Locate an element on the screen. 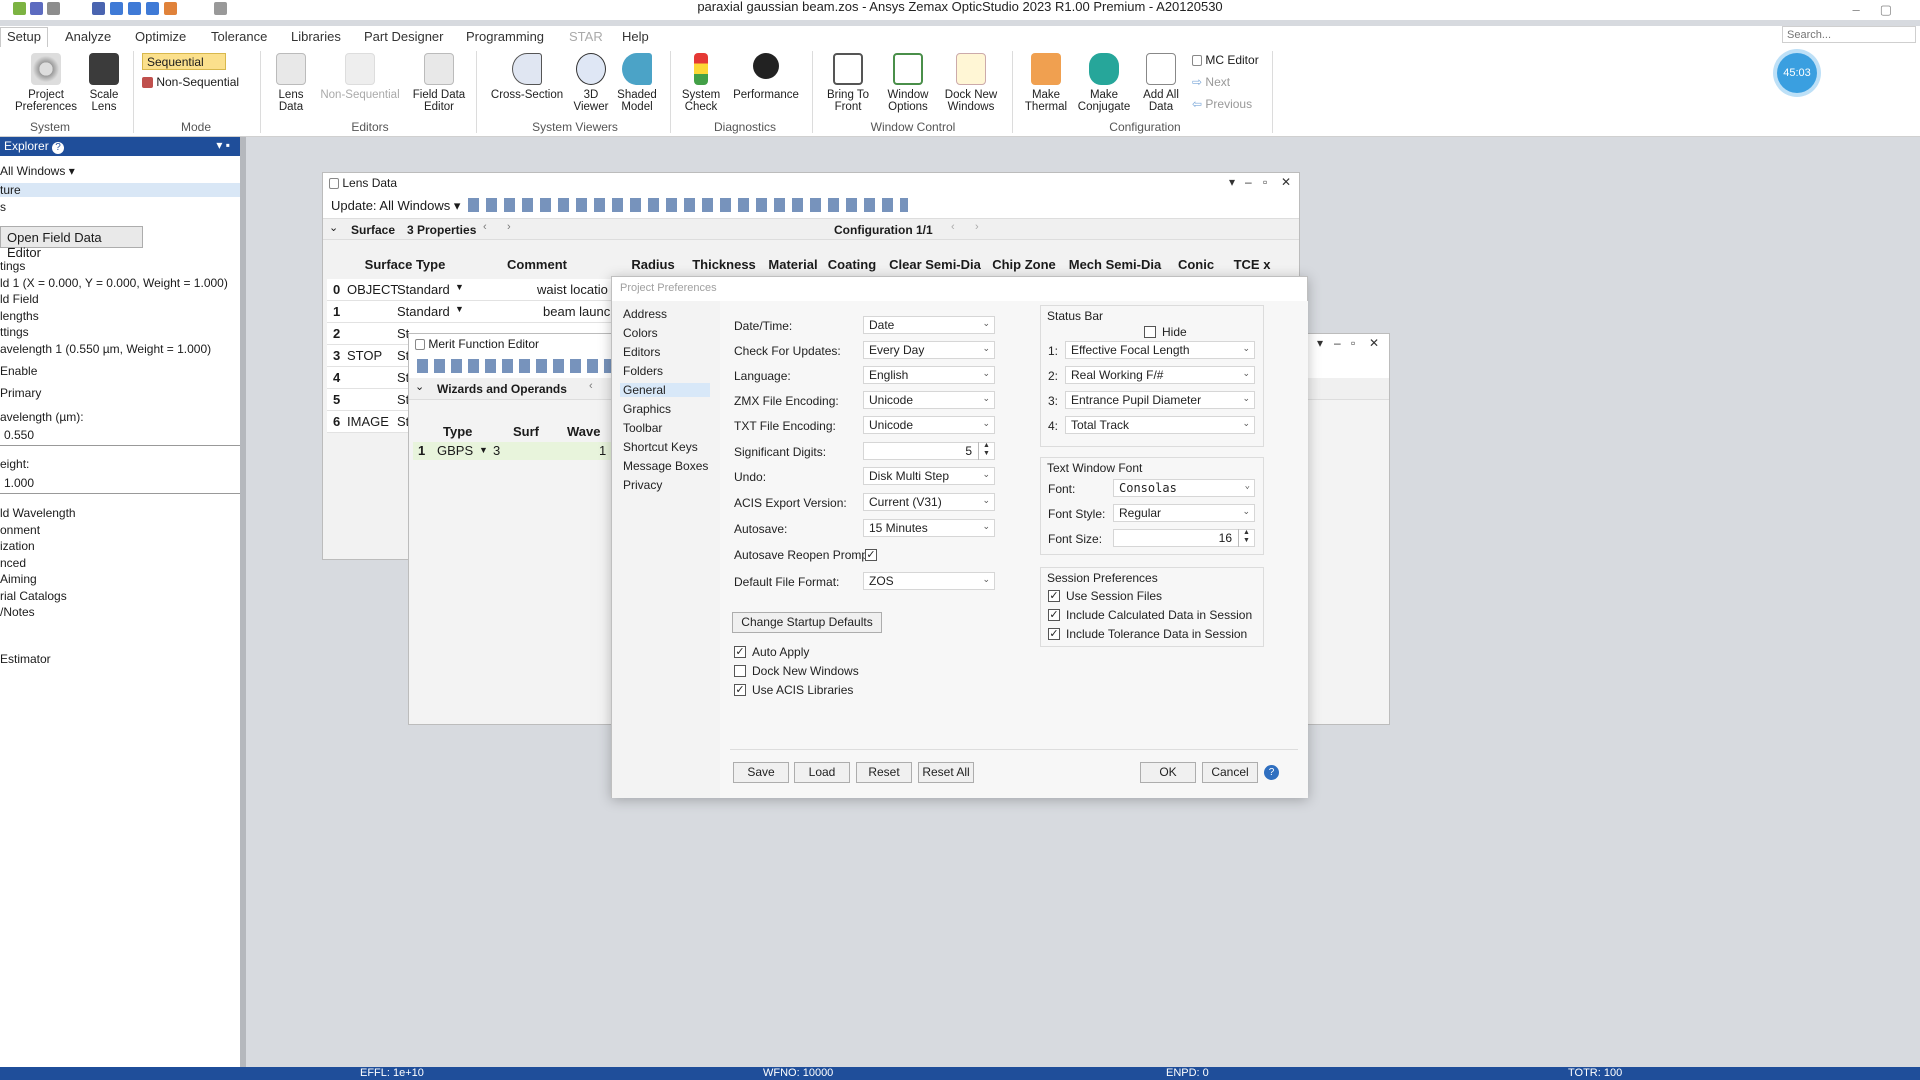 This screenshot has height=1080, width=1920. dock-new-windows-button: Dock New Windows is located at coordinates (971, 83).